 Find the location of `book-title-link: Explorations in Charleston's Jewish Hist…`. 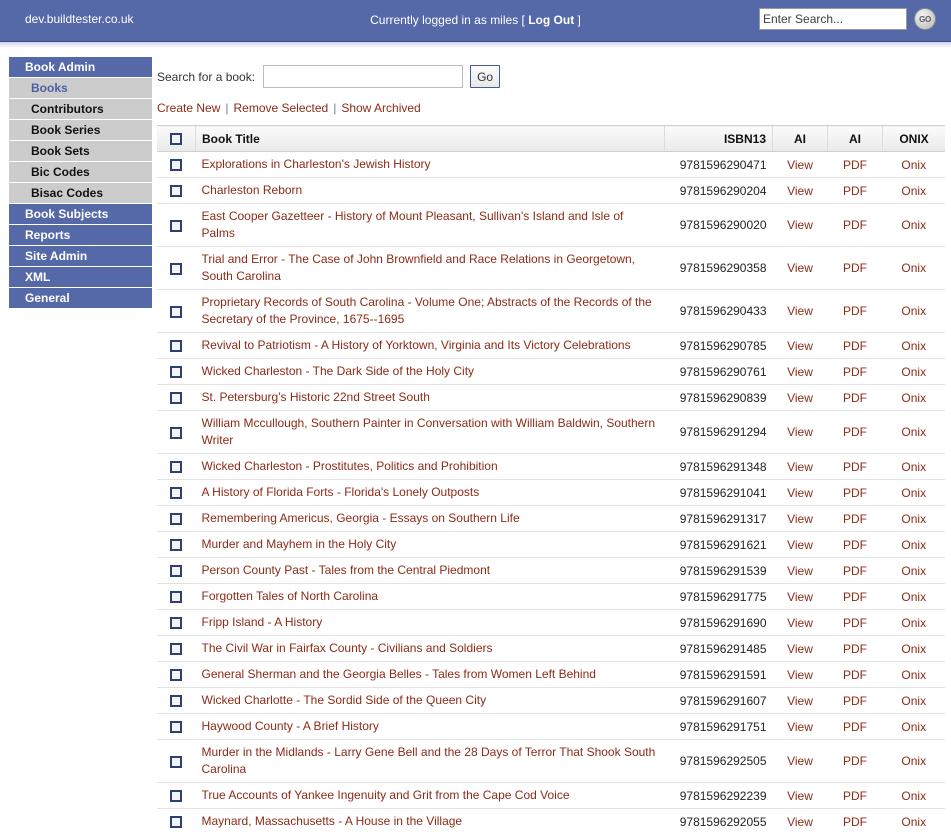

book-title-link: Explorations in Charleston's Jewish Hist… is located at coordinates (316, 164).